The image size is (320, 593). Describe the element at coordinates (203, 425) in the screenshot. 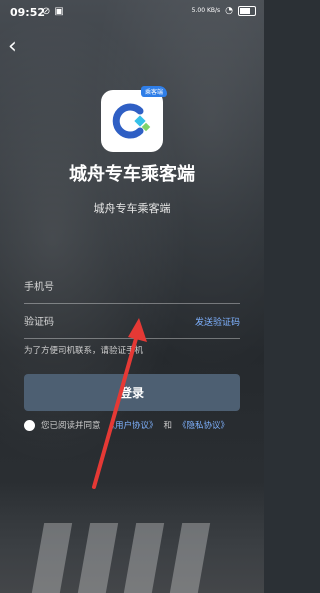

I see `privacy-policy-link: 《隐私协议》` at that location.